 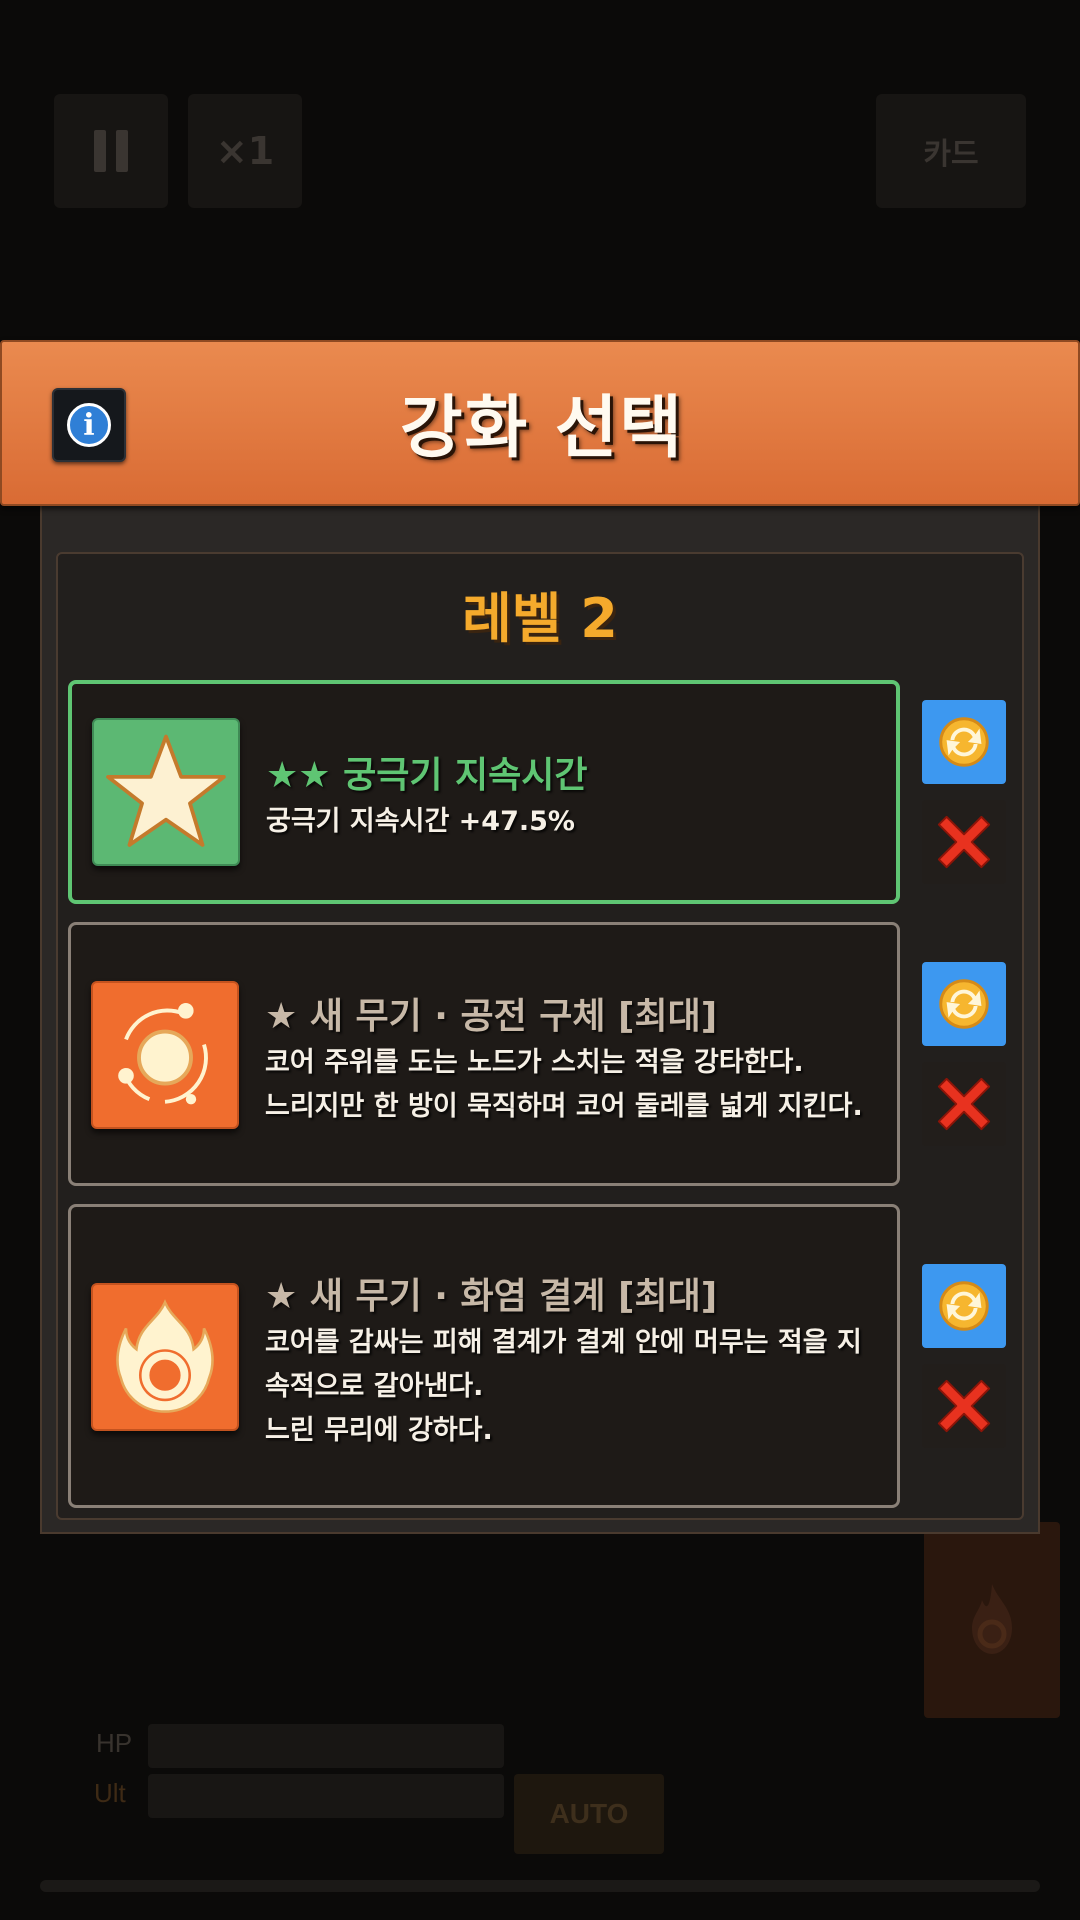 I want to click on option-1-desc: 궁극기 지속시간 +47.5%, so click(x=420, y=821).